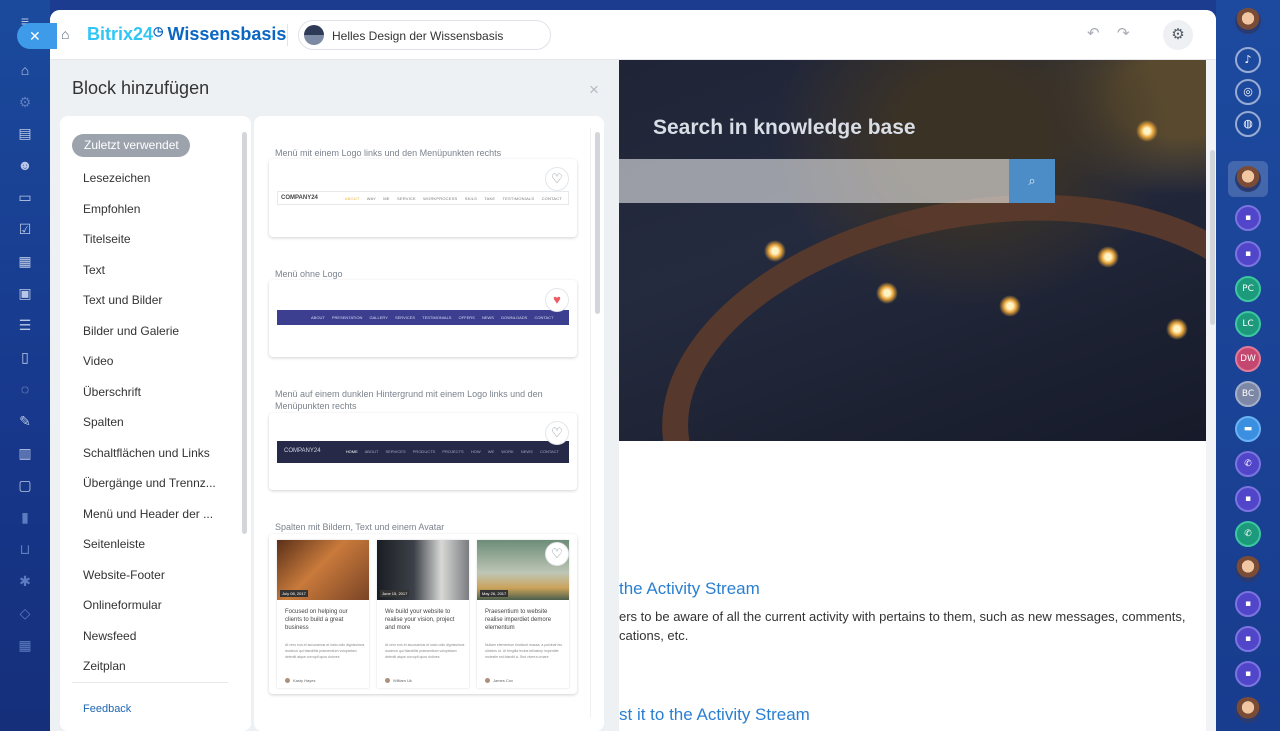  I want to click on block-scrollbar, so click(597, 223).